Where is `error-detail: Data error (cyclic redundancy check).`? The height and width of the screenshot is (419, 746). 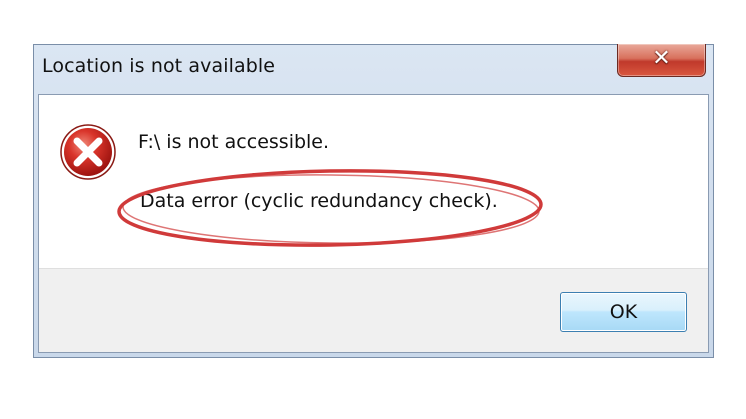
error-detail: Data error (cyclic redundancy check). is located at coordinates (319, 201).